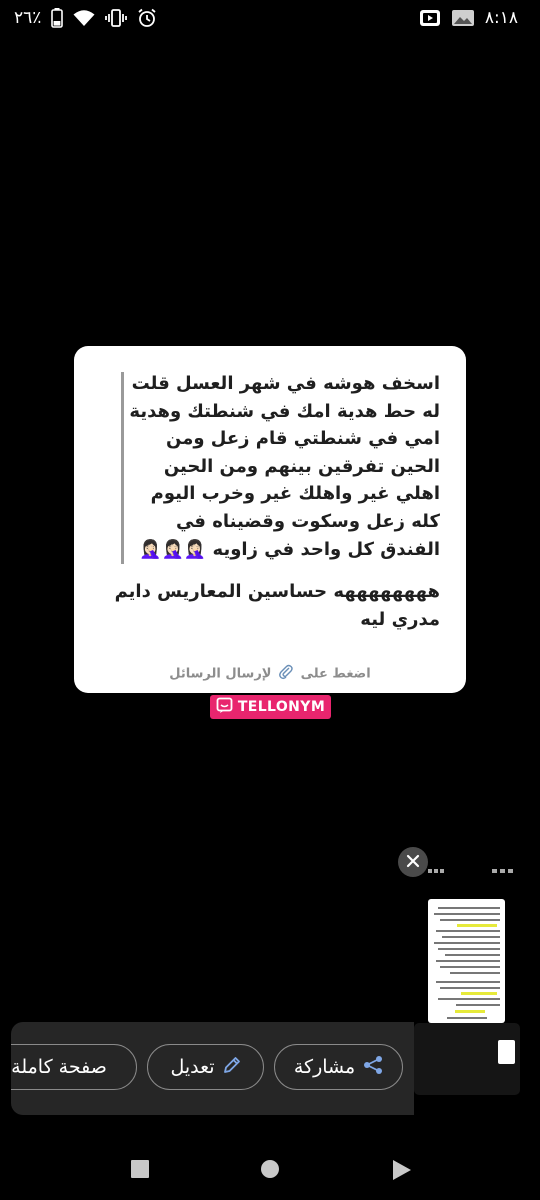 The image size is (540, 1200). What do you see at coordinates (501, 18) in the screenshot?
I see `clock: ٨:١٨` at bounding box center [501, 18].